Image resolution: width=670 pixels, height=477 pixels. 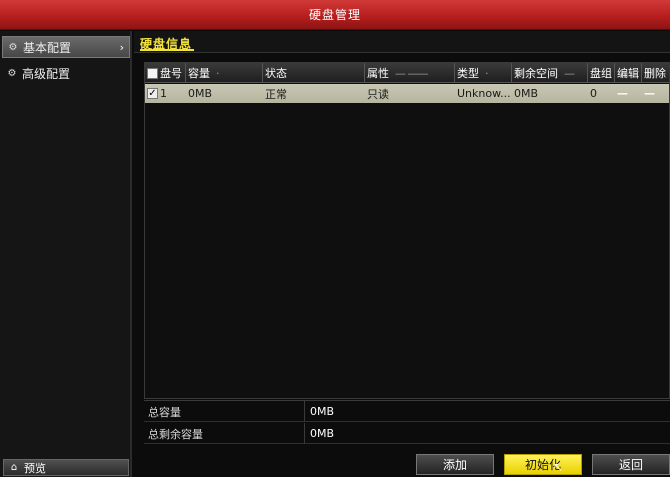 I want to click on header-status: 状态, so click(x=314, y=73).